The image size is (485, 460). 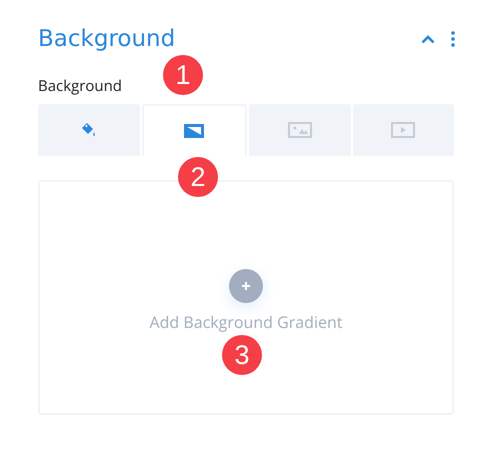 I want to click on background-tab, so click(x=194, y=130).